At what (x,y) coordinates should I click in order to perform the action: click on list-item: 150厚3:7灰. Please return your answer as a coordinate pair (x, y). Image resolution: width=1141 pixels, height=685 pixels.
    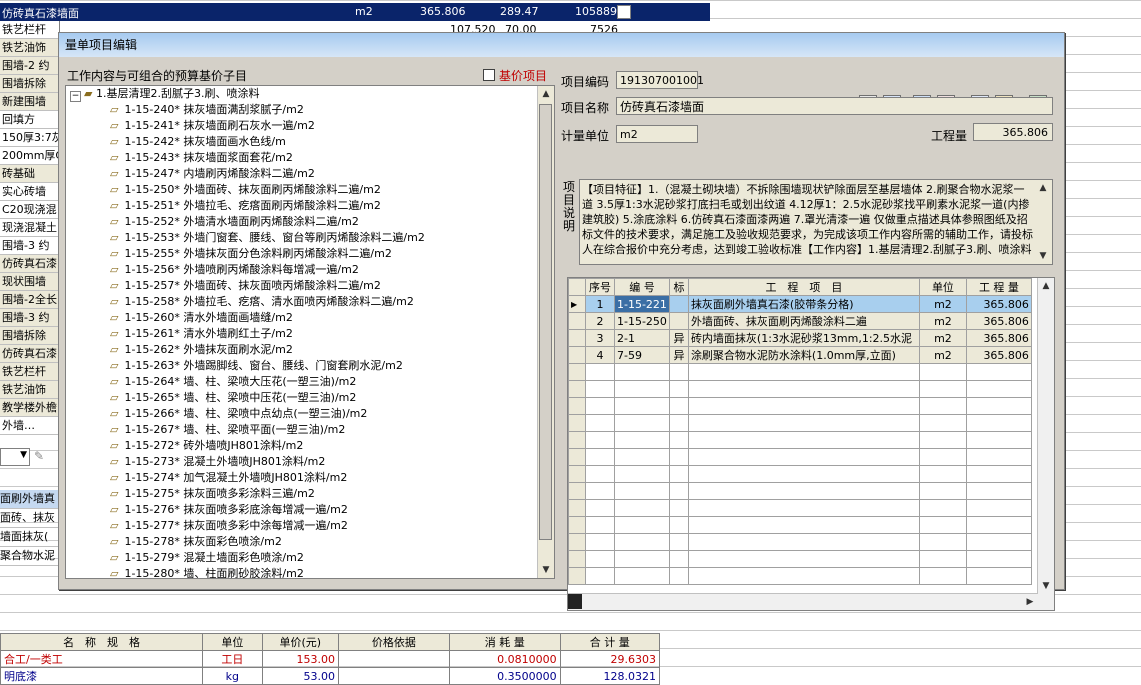
    Looking at the image, I should click on (30, 138).